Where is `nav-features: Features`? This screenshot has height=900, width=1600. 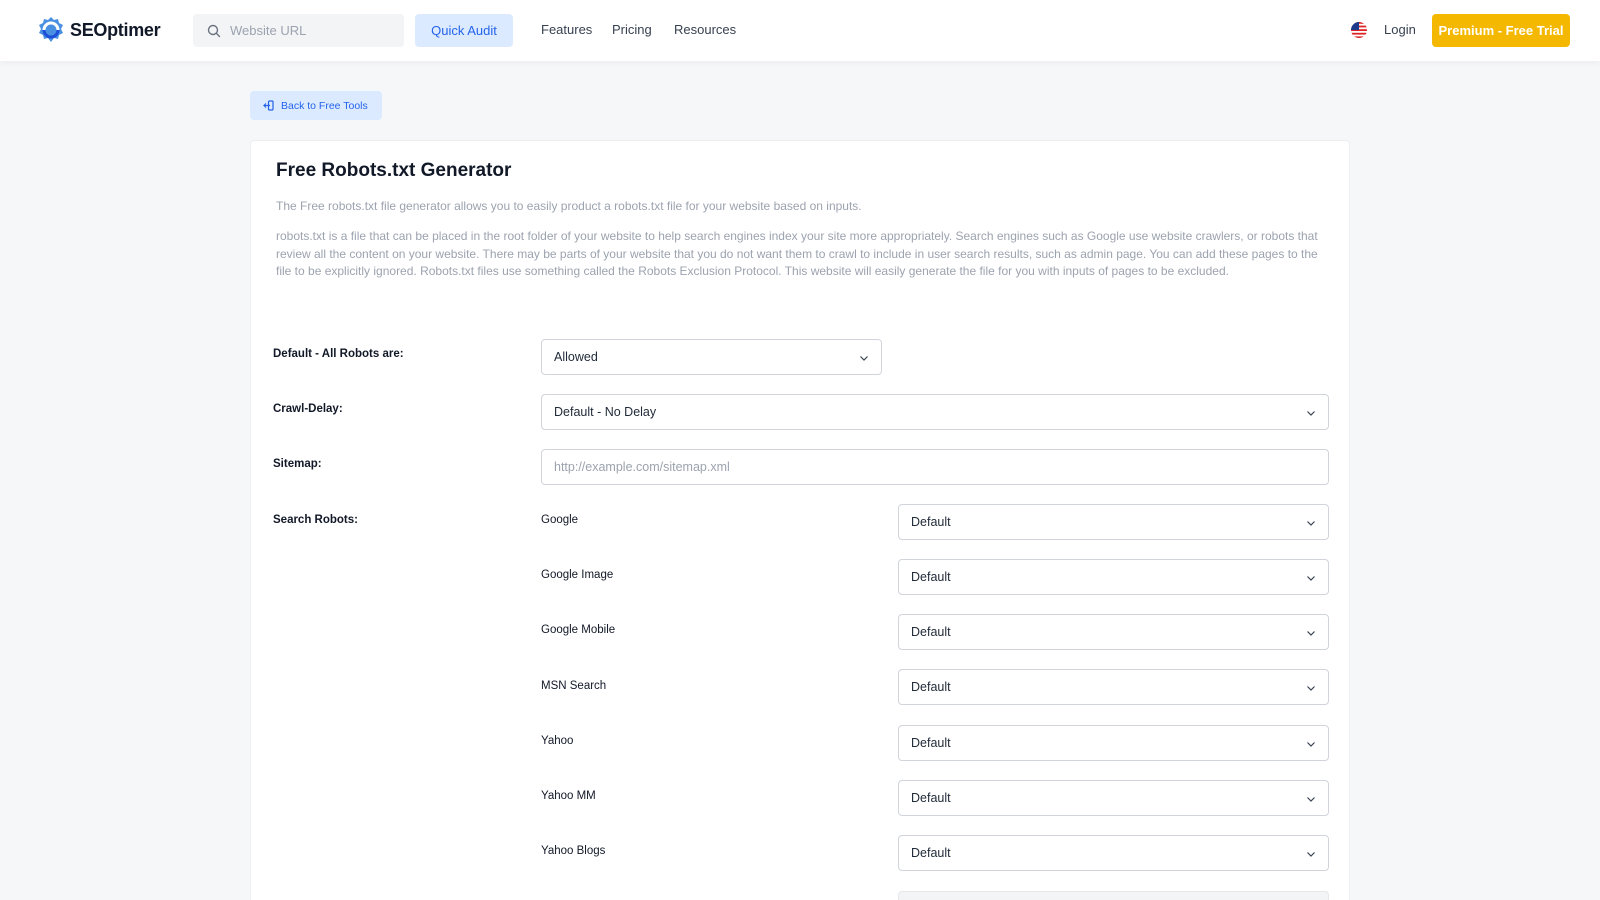
nav-features: Features is located at coordinates (566, 29).